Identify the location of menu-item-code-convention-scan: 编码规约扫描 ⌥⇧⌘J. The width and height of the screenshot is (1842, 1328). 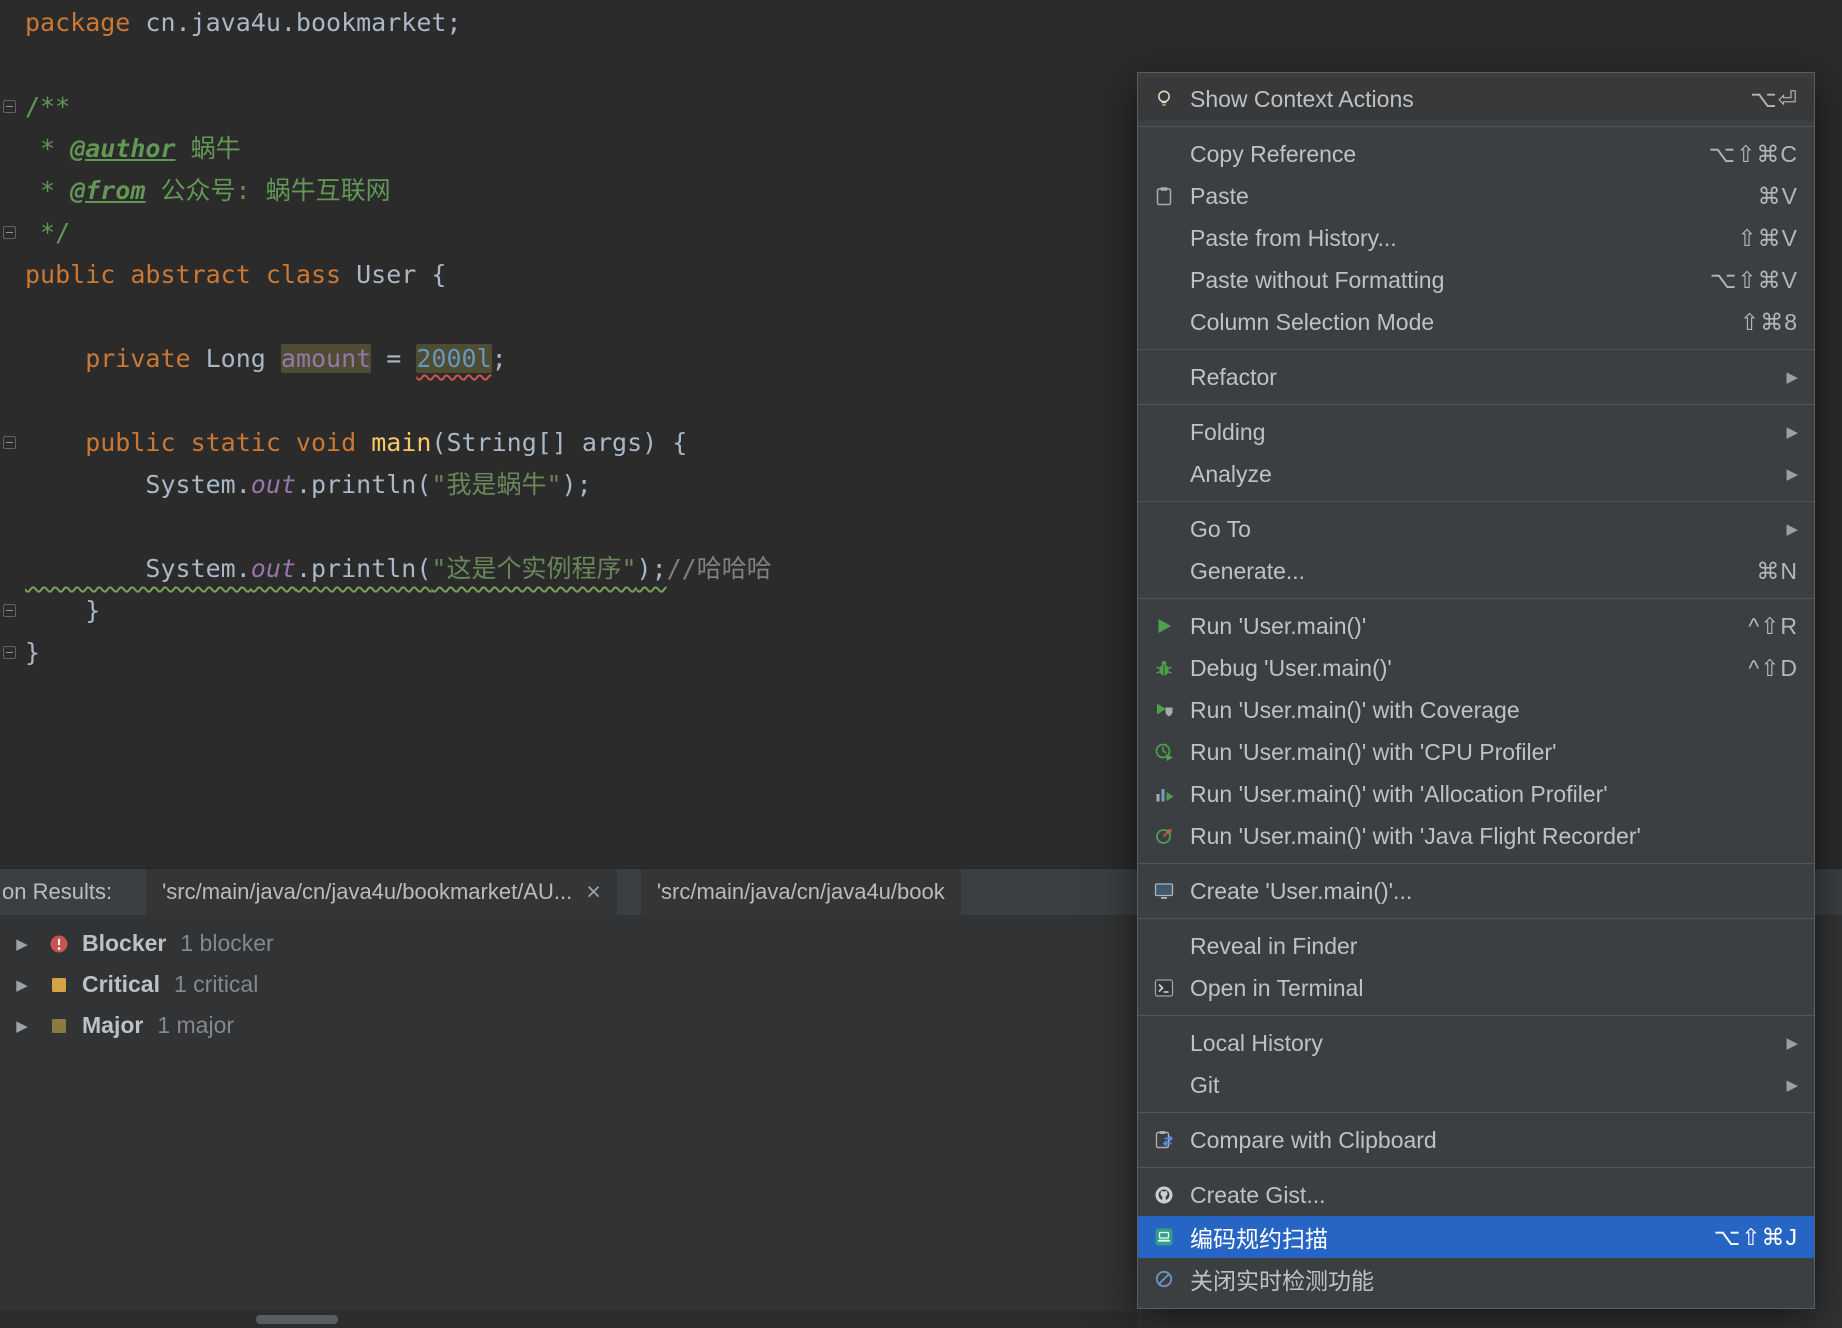
(1476, 1237).